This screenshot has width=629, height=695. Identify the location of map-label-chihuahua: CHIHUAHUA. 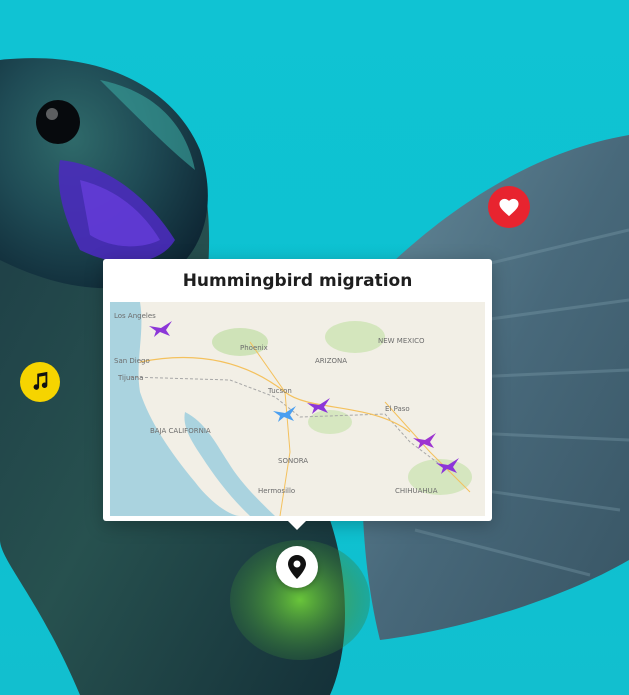
(416, 491).